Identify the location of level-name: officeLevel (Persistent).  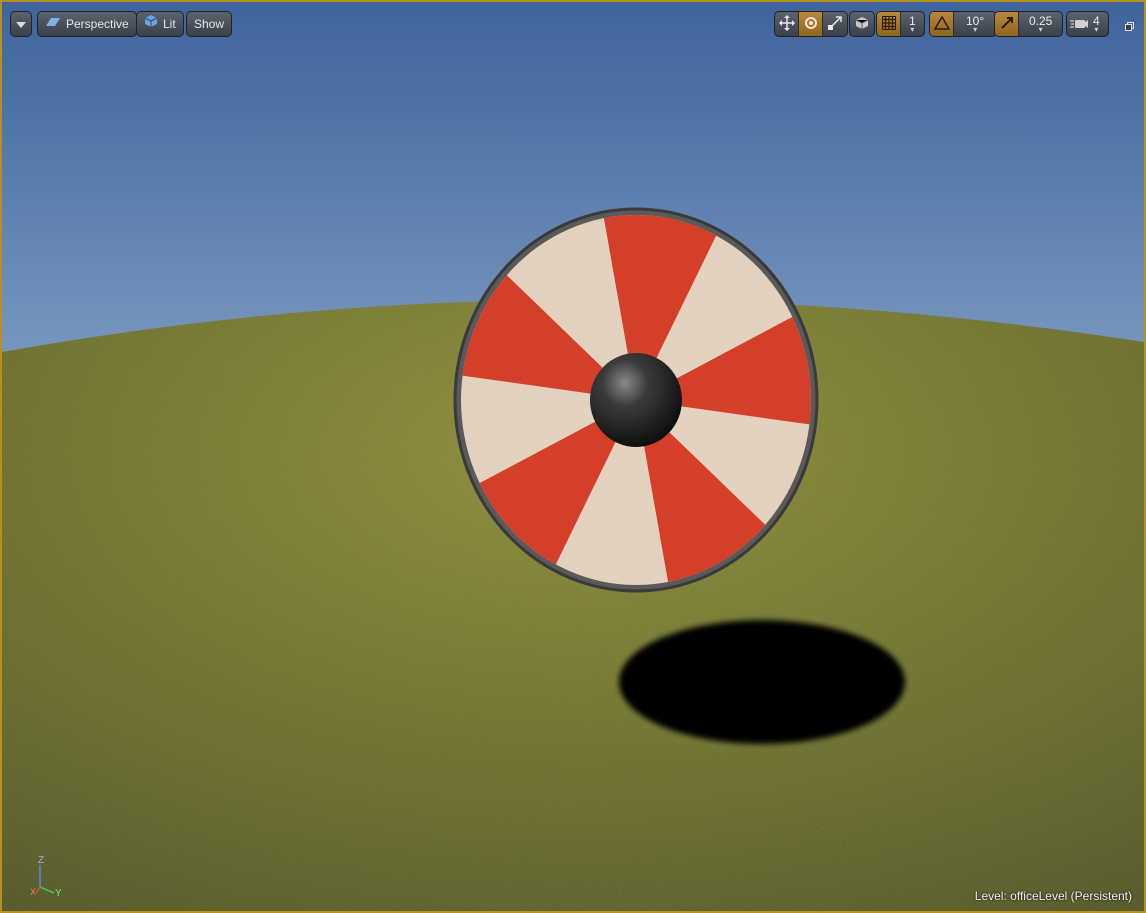
(1071, 896).